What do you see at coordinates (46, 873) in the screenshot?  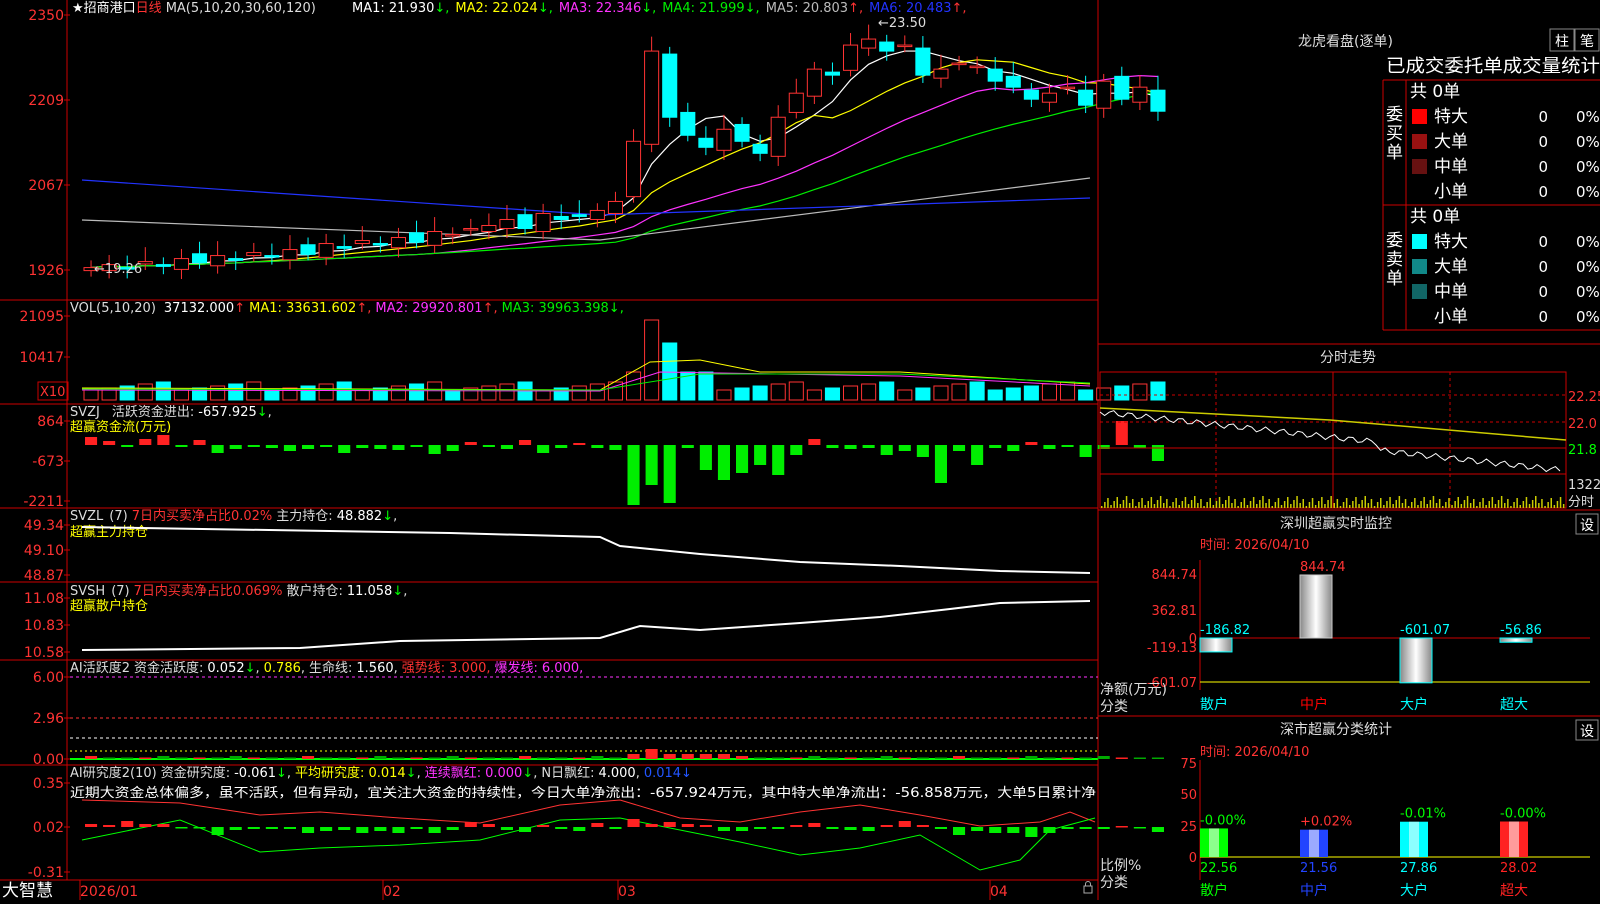 I see `y-tick: -0.31` at bounding box center [46, 873].